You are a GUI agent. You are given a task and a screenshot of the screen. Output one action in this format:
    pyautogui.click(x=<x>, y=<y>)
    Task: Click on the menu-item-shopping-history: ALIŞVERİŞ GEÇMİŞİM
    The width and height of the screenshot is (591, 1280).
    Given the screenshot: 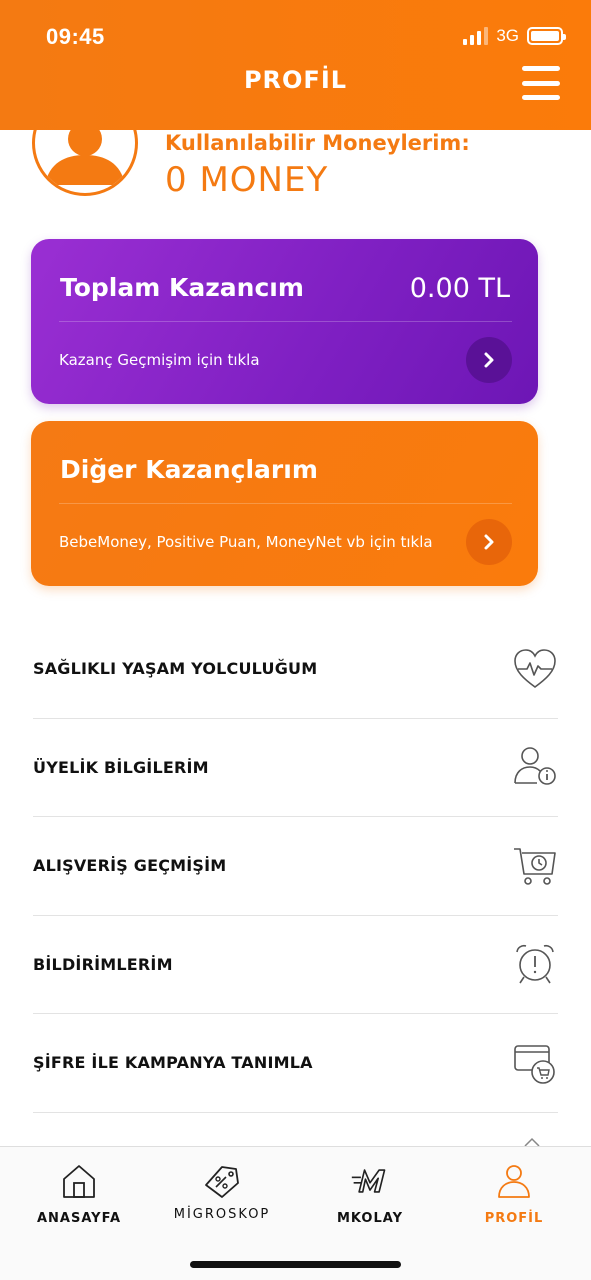 What is the action you would take?
    pyautogui.click(x=295, y=866)
    